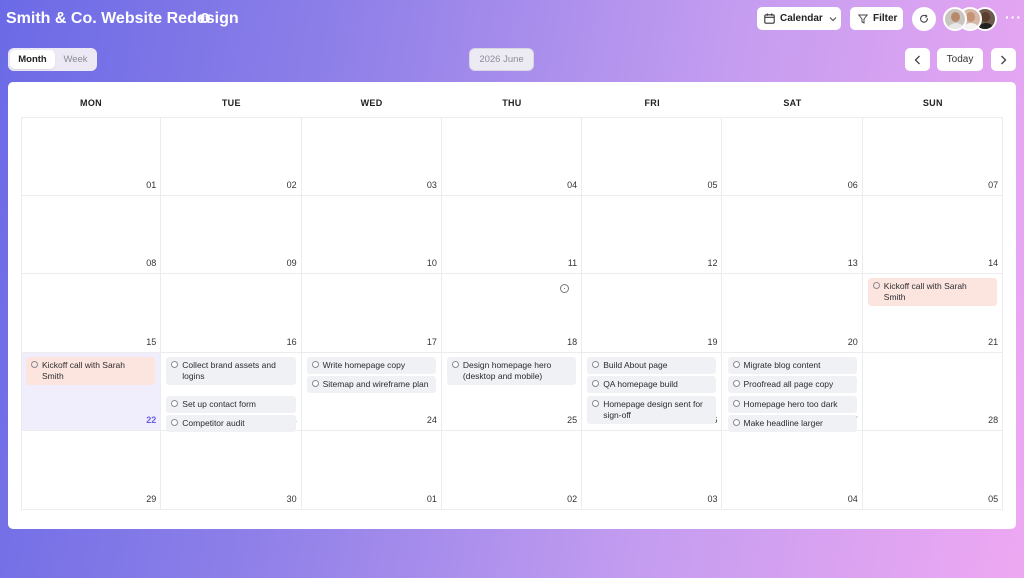 The height and width of the screenshot is (578, 1024). What do you see at coordinates (75, 59) in the screenshot?
I see `week-view-button: Week` at bounding box center [75, 59].